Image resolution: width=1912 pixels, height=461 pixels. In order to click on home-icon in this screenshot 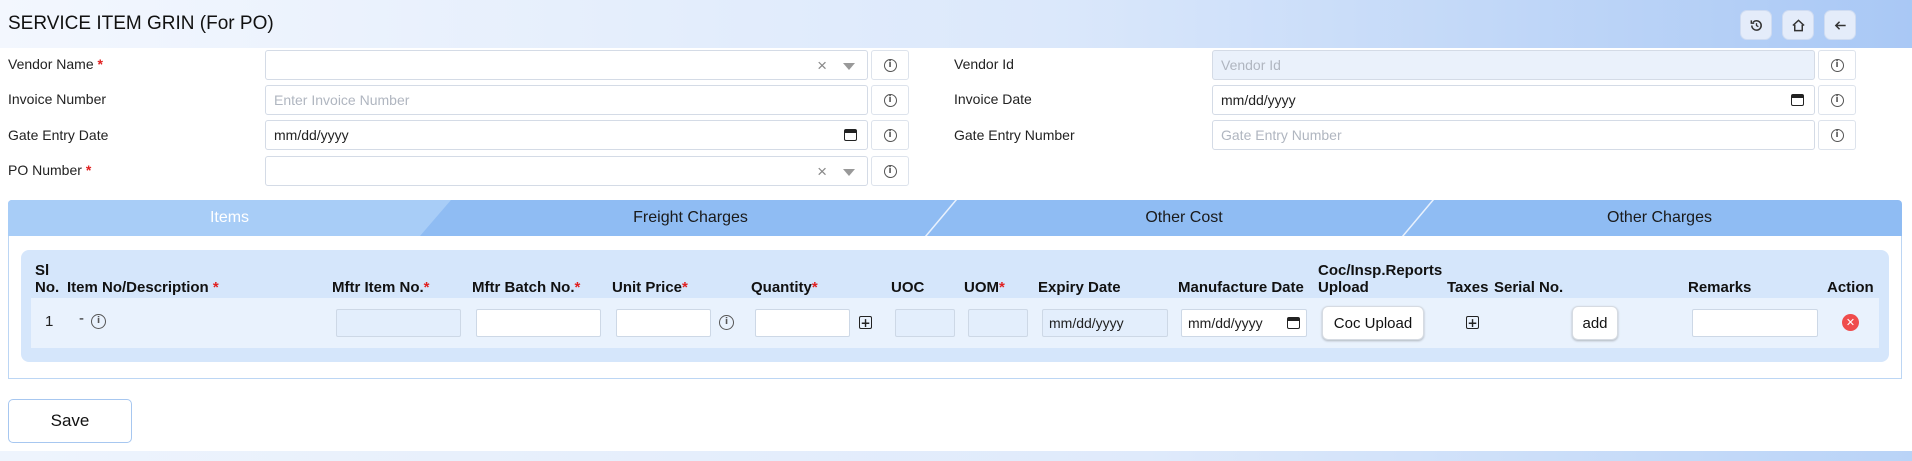, I will do `click(1798, 24)`.